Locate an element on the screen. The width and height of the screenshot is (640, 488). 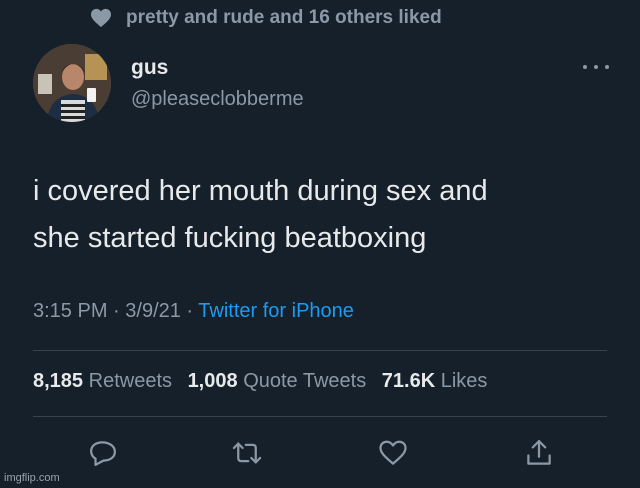
social-context: pretty and rude and 16 others liked is located at coordinates (266, 18).